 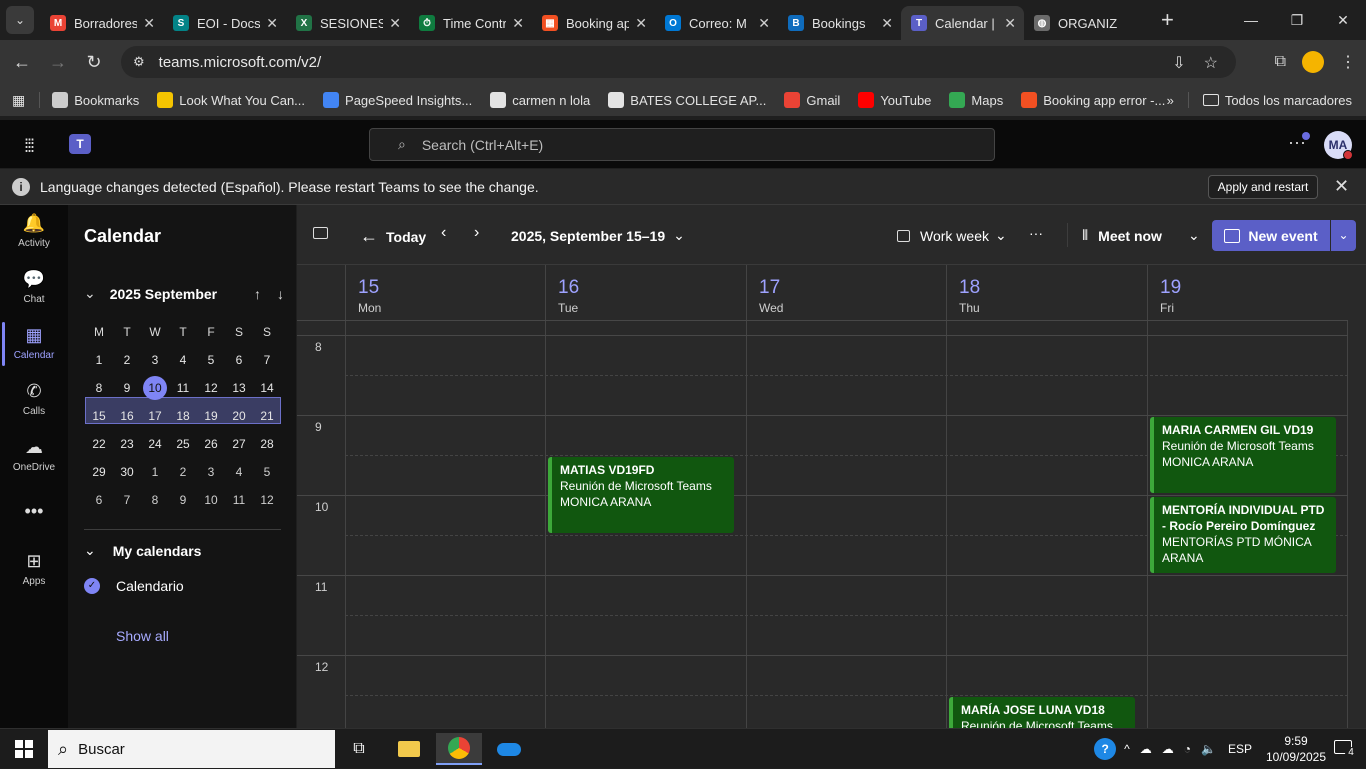 I want to click on mini-calendar-day: 5, so click(x=267, y=472).